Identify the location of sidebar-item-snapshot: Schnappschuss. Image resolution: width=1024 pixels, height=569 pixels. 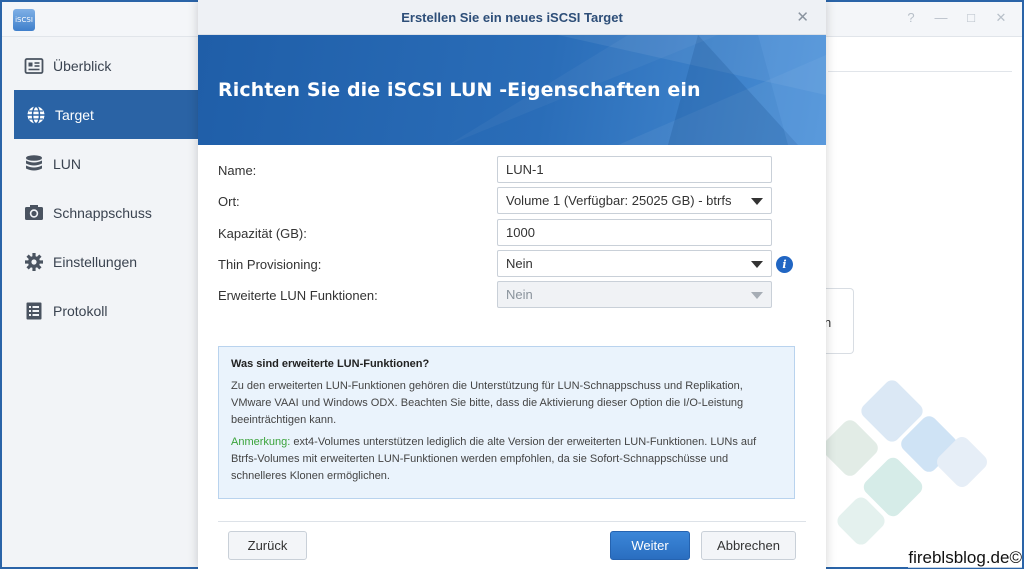
(106, 212).